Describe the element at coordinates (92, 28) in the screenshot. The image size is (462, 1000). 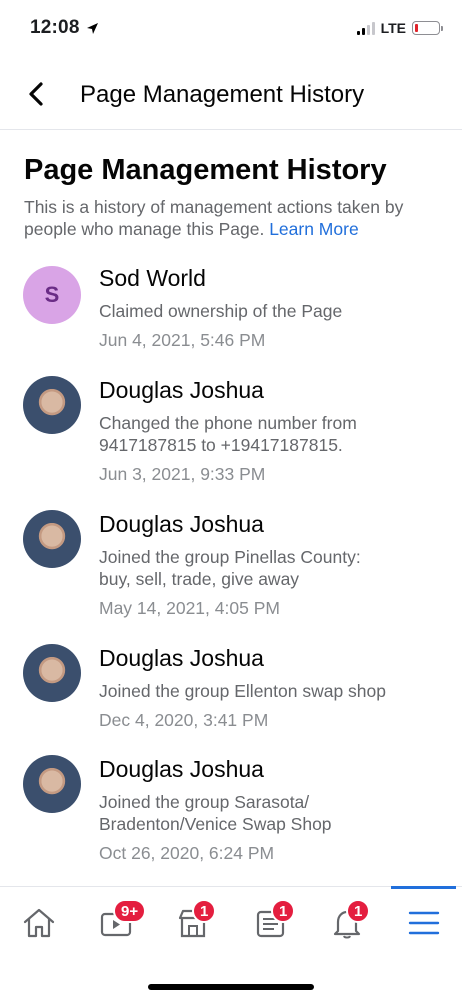
I see `location-arrow-icon` at that location.